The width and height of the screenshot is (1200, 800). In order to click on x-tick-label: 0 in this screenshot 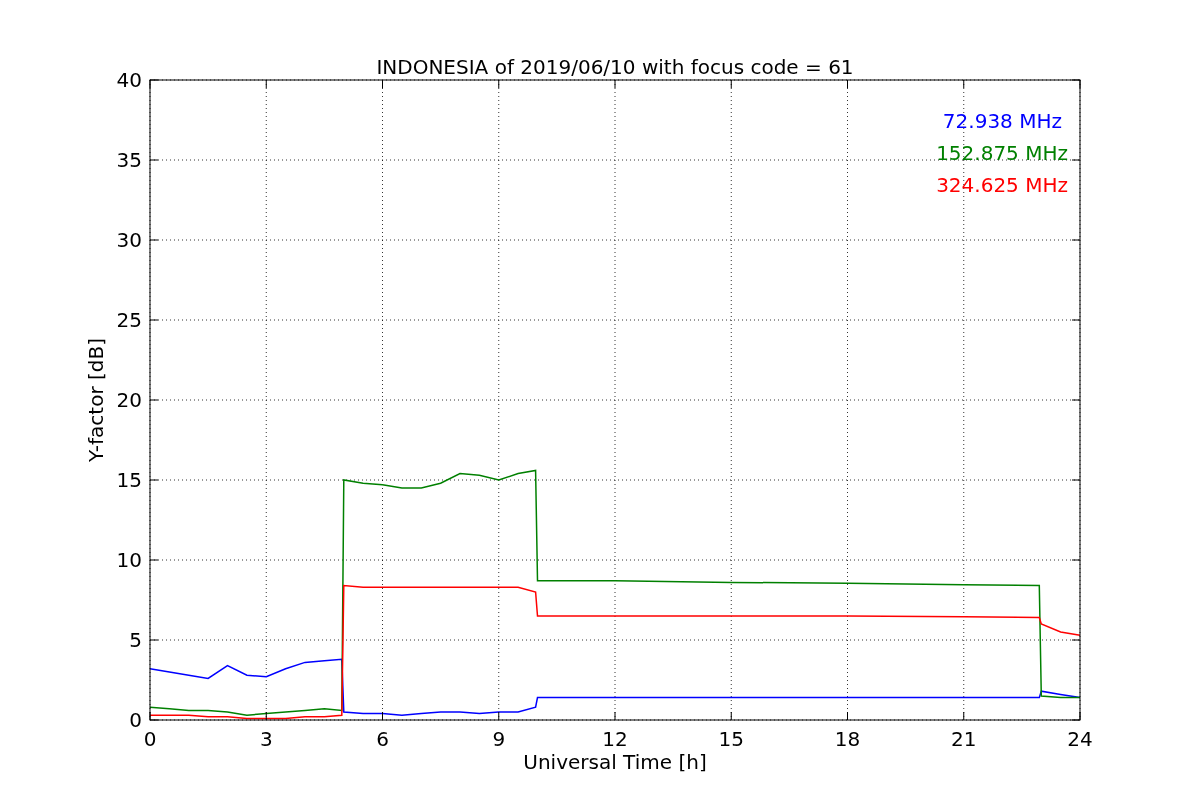, I will do `click(150, 739)`.